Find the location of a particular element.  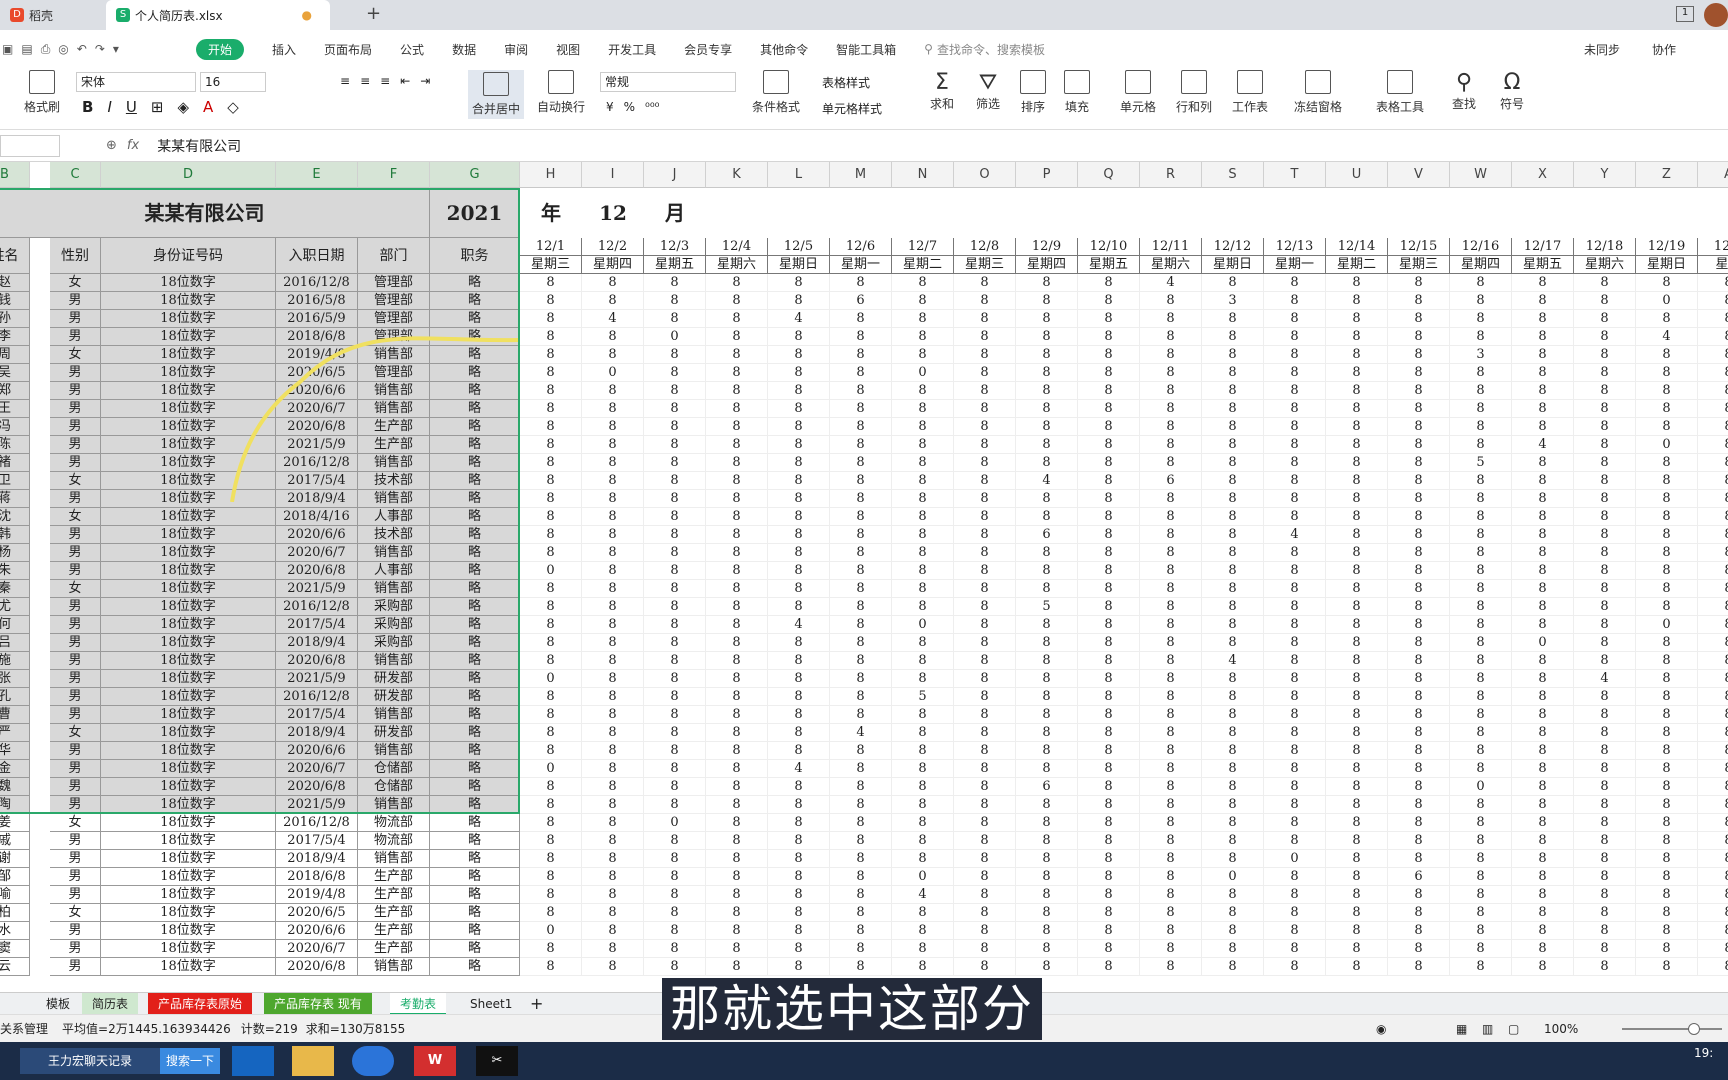

hour-cell: 5 is located at coordinates (1047, 607).